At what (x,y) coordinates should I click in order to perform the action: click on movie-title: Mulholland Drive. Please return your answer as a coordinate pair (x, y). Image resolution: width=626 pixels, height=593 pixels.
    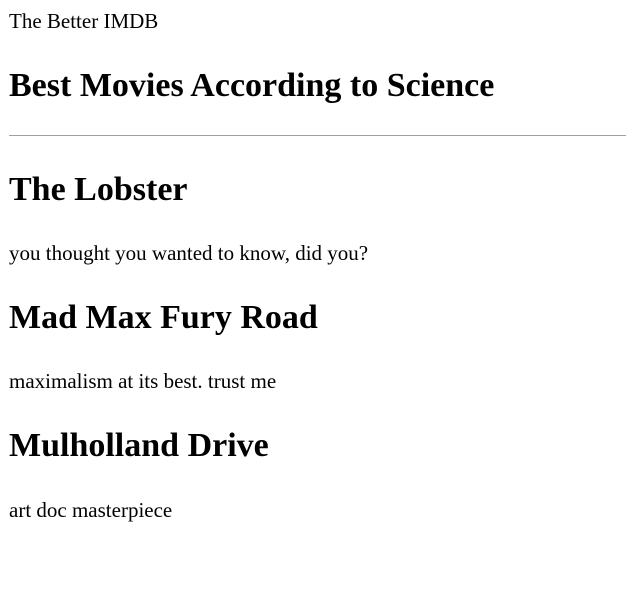
    Looking at the image, I should click on (139, 445).